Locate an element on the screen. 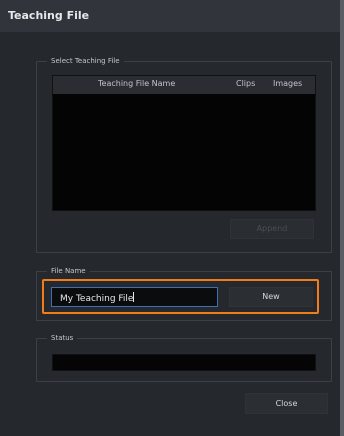 The height and width of the screenshot is (436, 344). append-button: Append is located at coordinates (272, 229).